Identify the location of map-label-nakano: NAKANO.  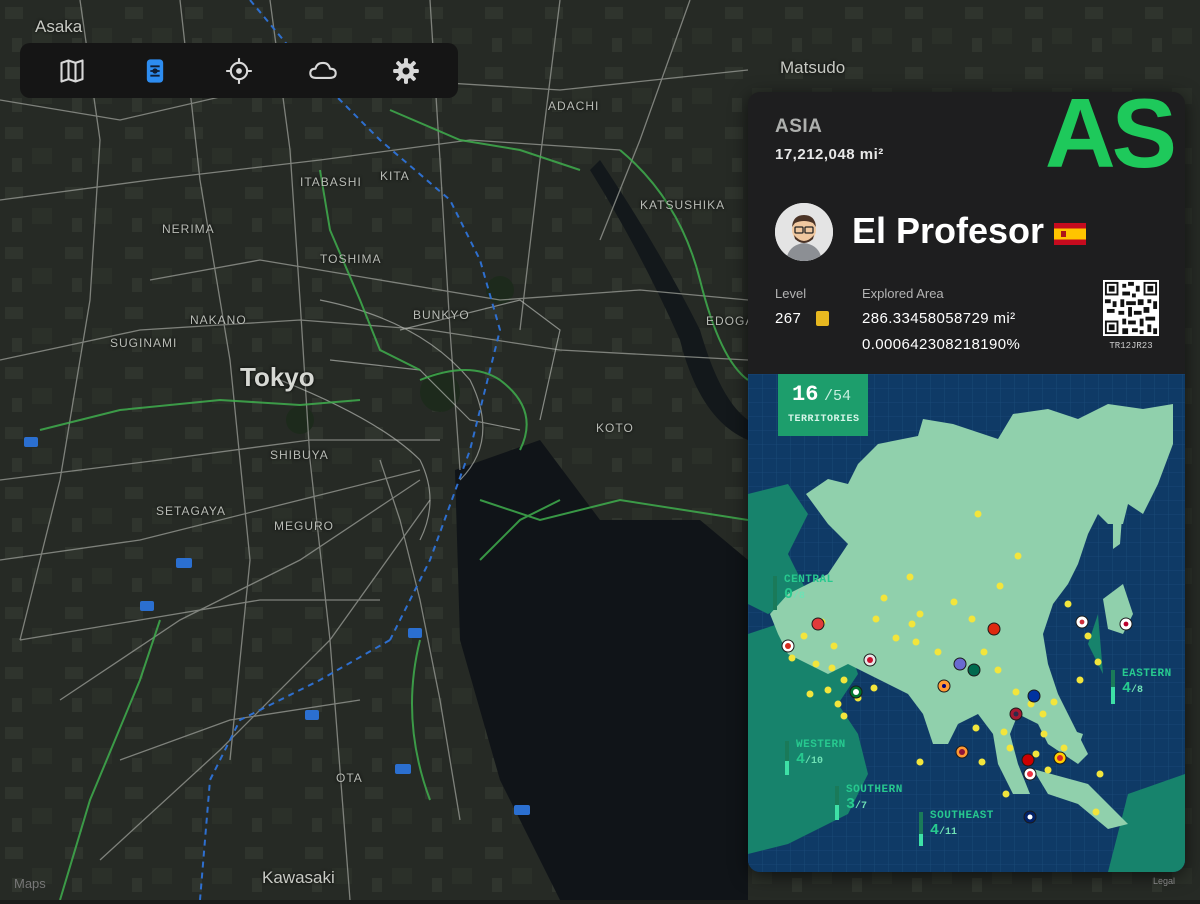
(218, 320).